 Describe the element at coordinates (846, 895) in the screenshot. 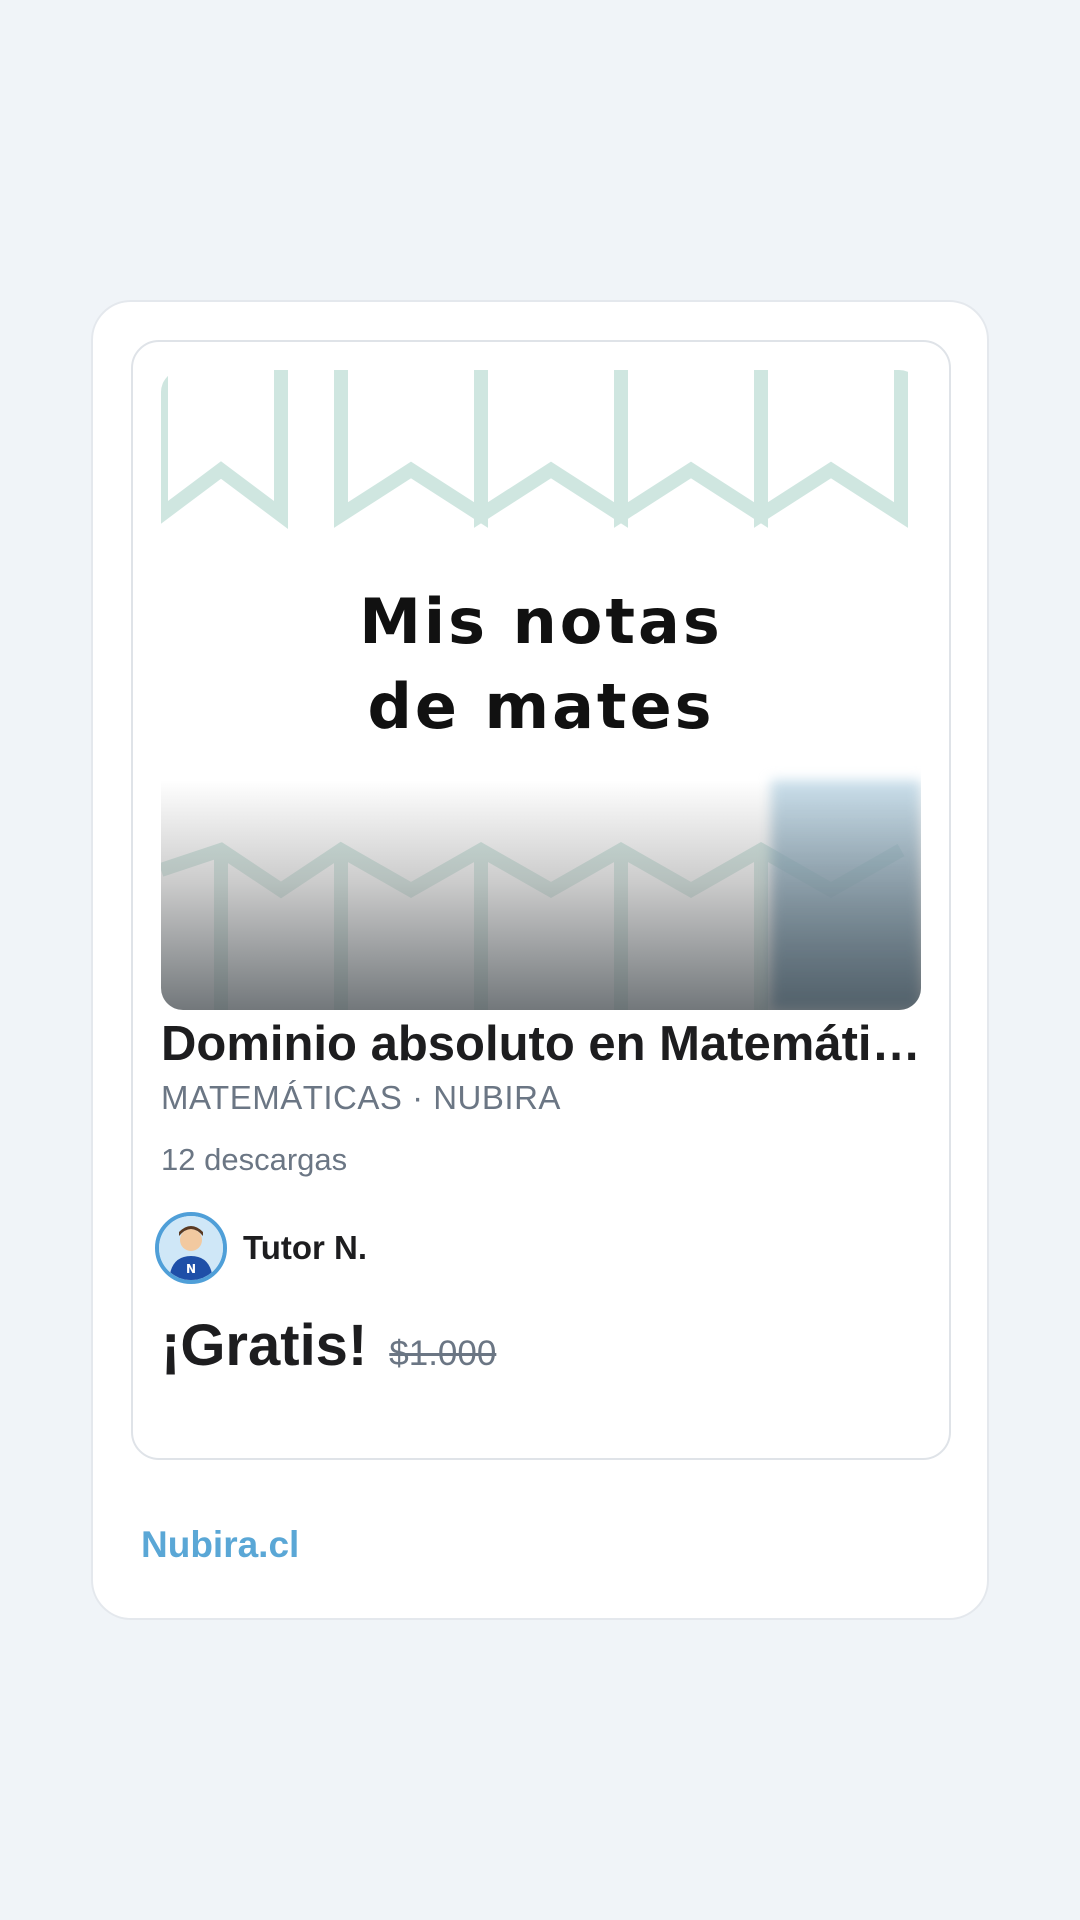

I see `thumbnail-blurred-corner` at that location.